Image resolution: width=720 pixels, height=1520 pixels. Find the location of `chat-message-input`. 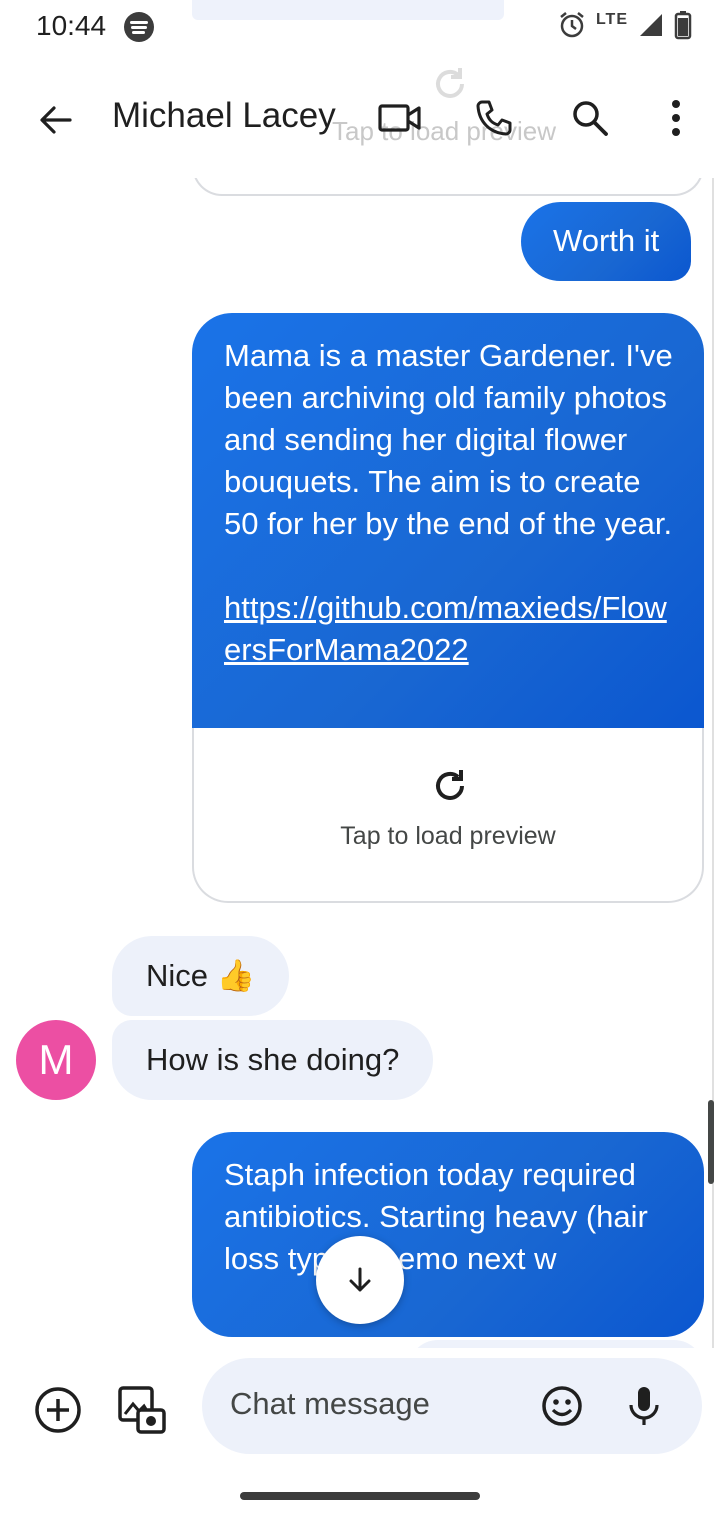

chat-message-input is located at coordinates (375, 1404).